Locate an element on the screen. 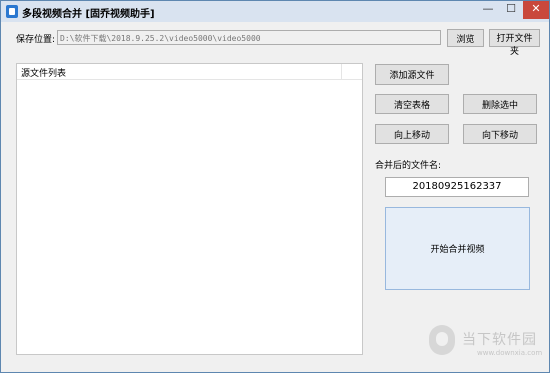 The image size is (550, 373). title-bar: 多段视频合并 [固乔视频助手] — ☐ ✕ is located at coordinates (275, 11).